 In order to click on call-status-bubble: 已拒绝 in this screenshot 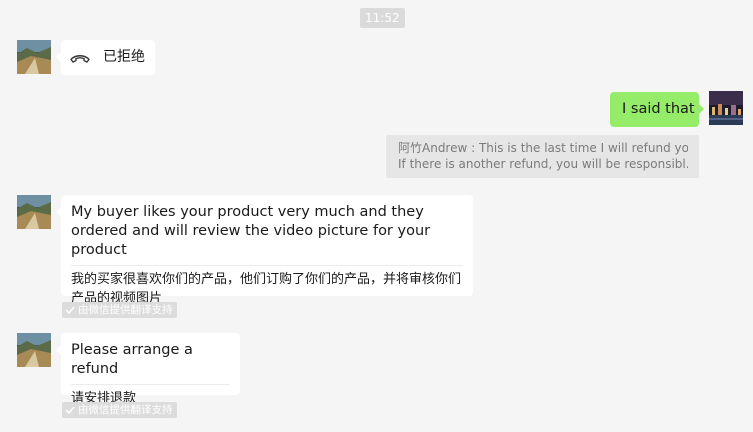, I will do `click(105, 57)`.